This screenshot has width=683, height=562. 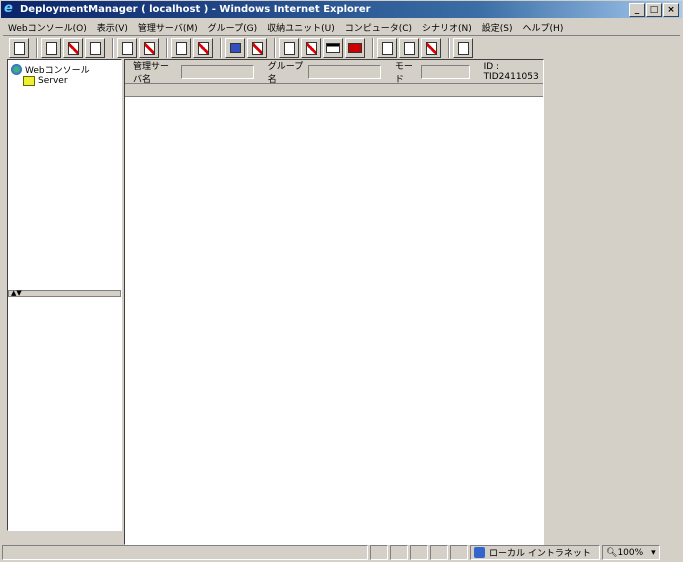 I want to click on tool-icon, so click(x=463, y=48).